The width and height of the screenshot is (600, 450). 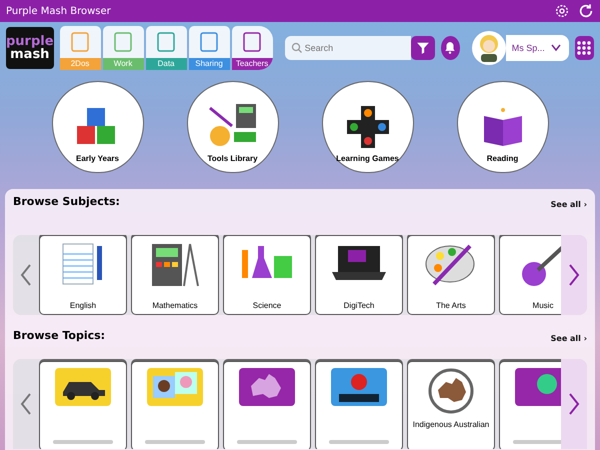 I want to click on subject-card: English, so click(x=83, y=275).